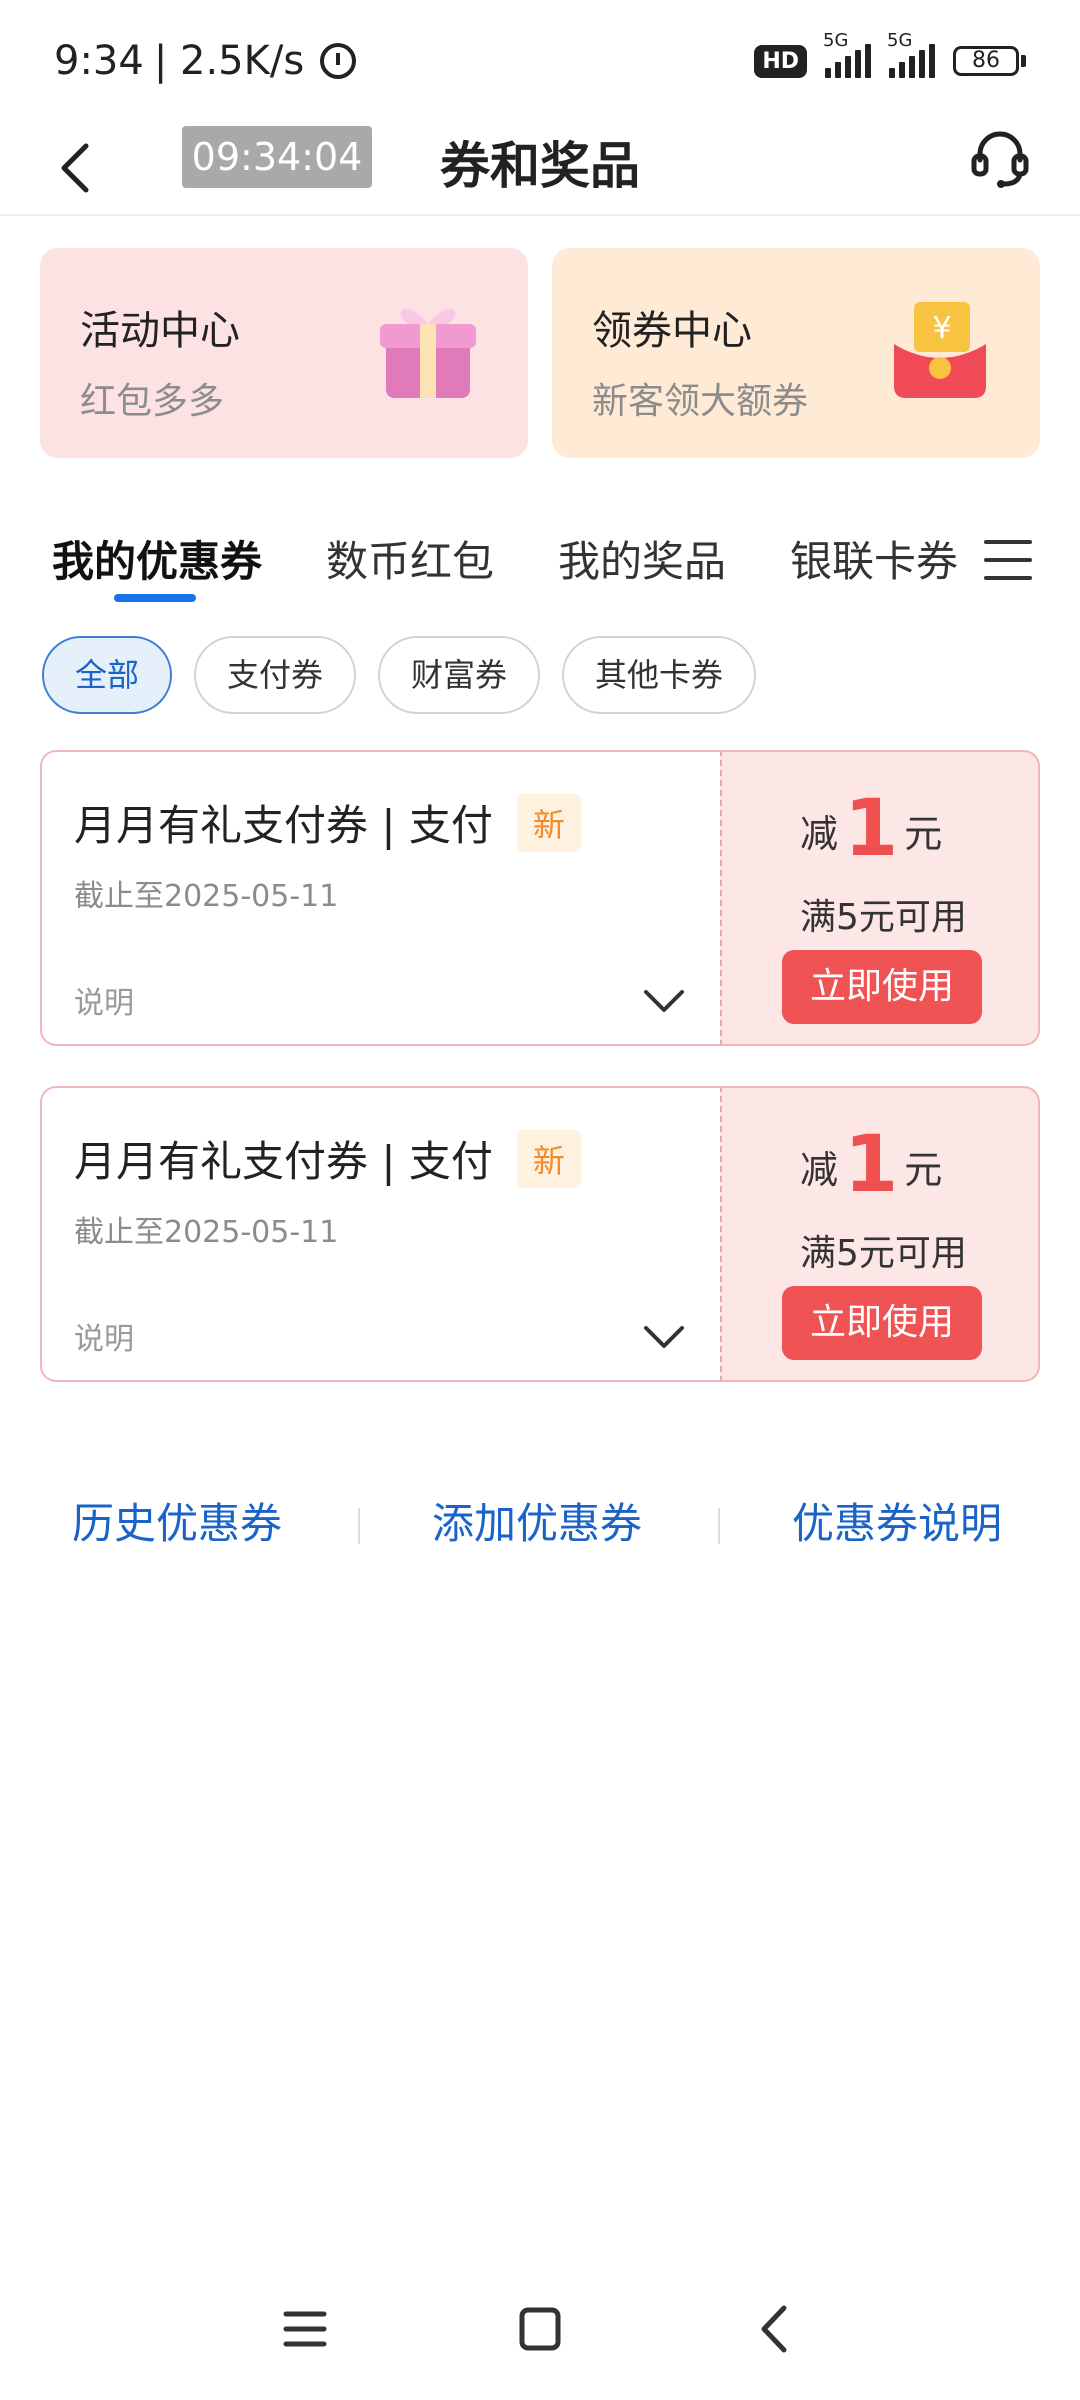 This screenshot has width=1080, height=2400. Describe the element at coordinates (796, 353) in the screenshot. I see `coupon-center-card: 领券中心 新客领大额券 ¥` at that location.